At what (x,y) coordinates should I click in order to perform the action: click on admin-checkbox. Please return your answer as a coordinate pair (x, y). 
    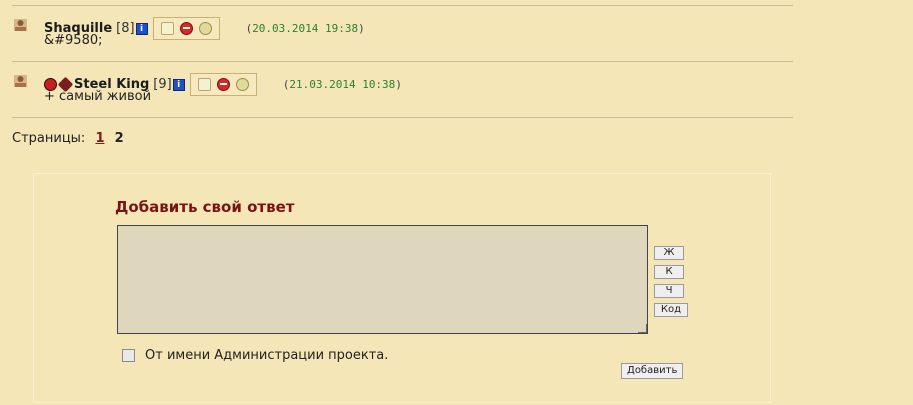
    Looking at the image, I should click on (128, 355).